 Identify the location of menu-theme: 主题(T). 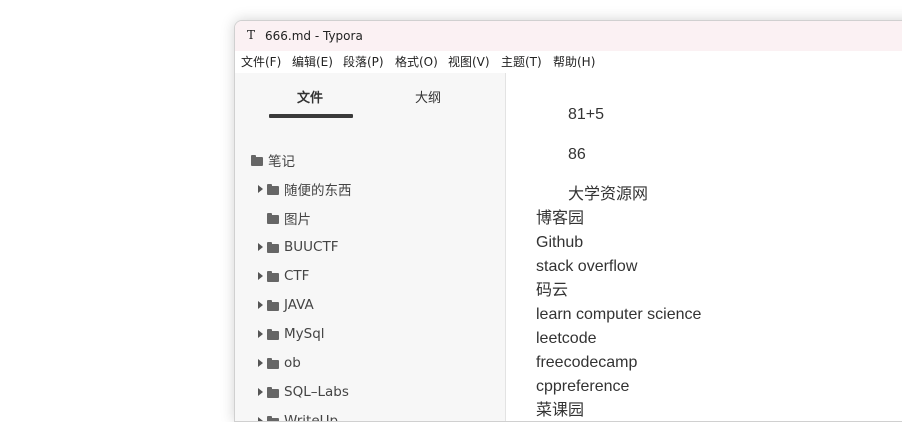
(521, 62).